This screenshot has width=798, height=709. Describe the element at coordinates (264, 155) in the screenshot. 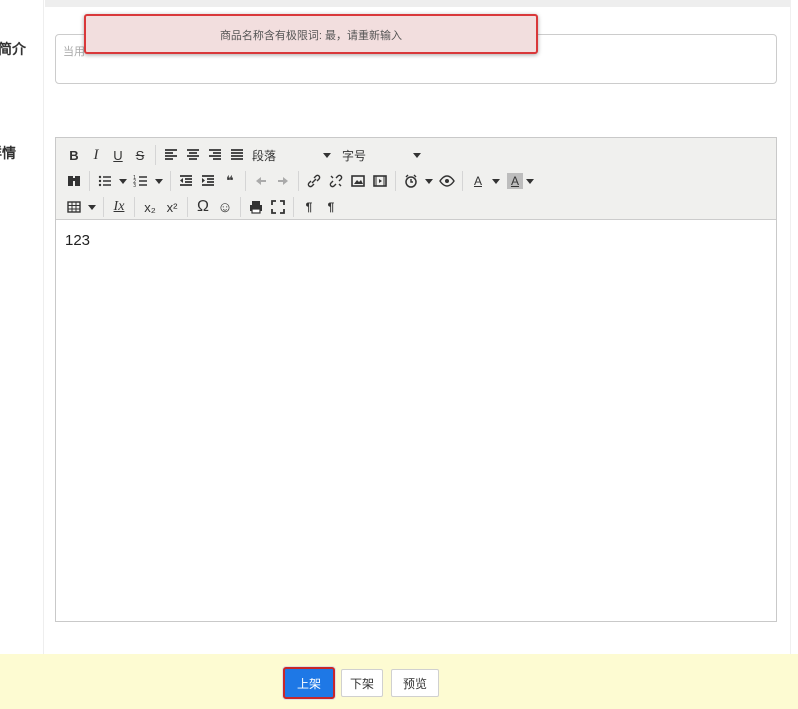

I see `paragraph-format-label: 段落` at that location.